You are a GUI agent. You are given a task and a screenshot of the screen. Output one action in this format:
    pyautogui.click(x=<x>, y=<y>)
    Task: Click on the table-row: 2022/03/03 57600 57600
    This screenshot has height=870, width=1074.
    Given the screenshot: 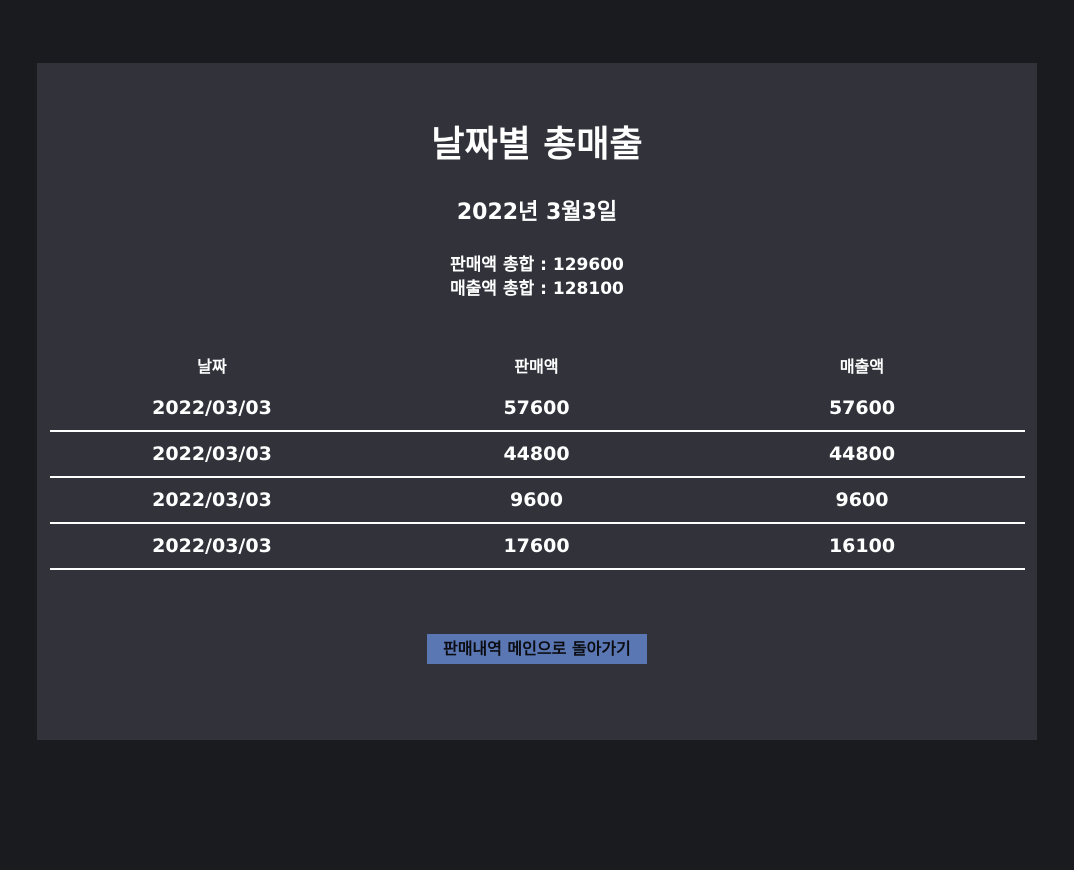 What is the action you would take?
    pyautogui.click(x=537, y=409)
    